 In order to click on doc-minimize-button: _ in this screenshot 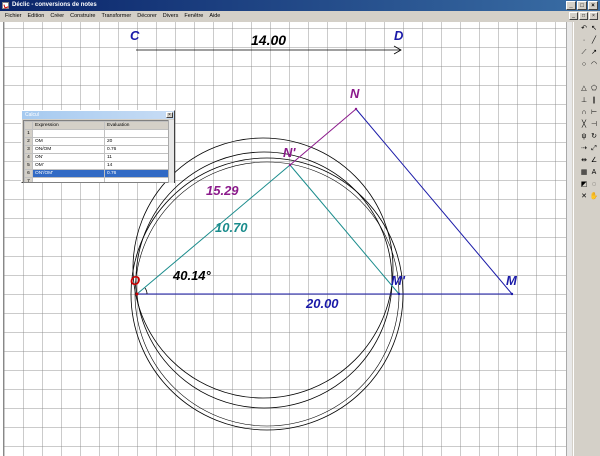, I will do `click(573, 16)`.